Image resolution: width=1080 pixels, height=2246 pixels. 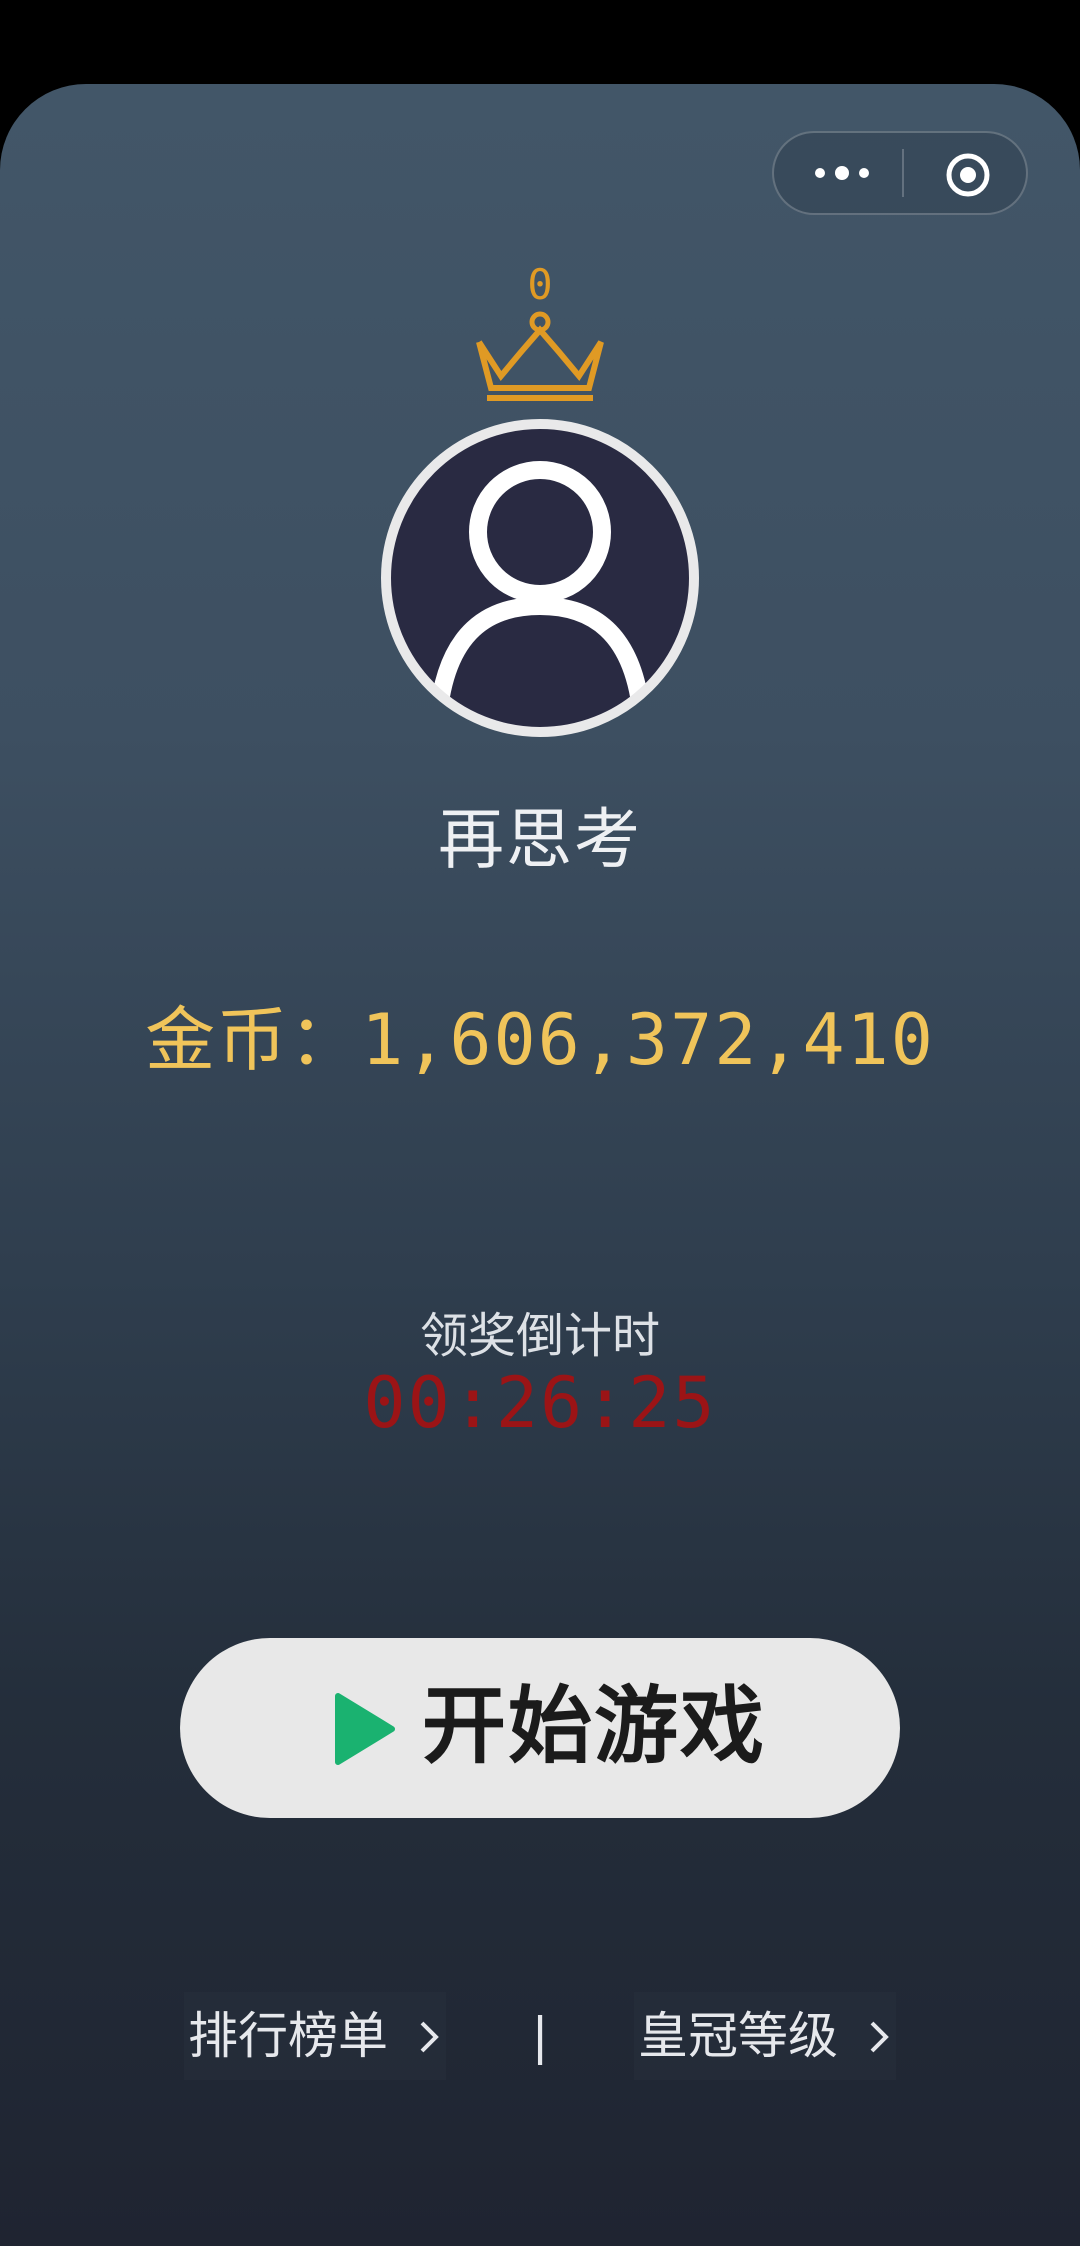 What do you see at coordinates (842, 173) in the screenshot?
I see `more-dots-icon` at bounding box center [842, 173].